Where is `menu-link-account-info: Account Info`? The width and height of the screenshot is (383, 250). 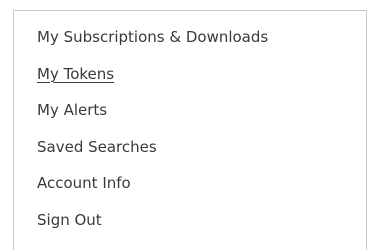 menu-link-account-info: Account Info is located at coordinates (84, 183).